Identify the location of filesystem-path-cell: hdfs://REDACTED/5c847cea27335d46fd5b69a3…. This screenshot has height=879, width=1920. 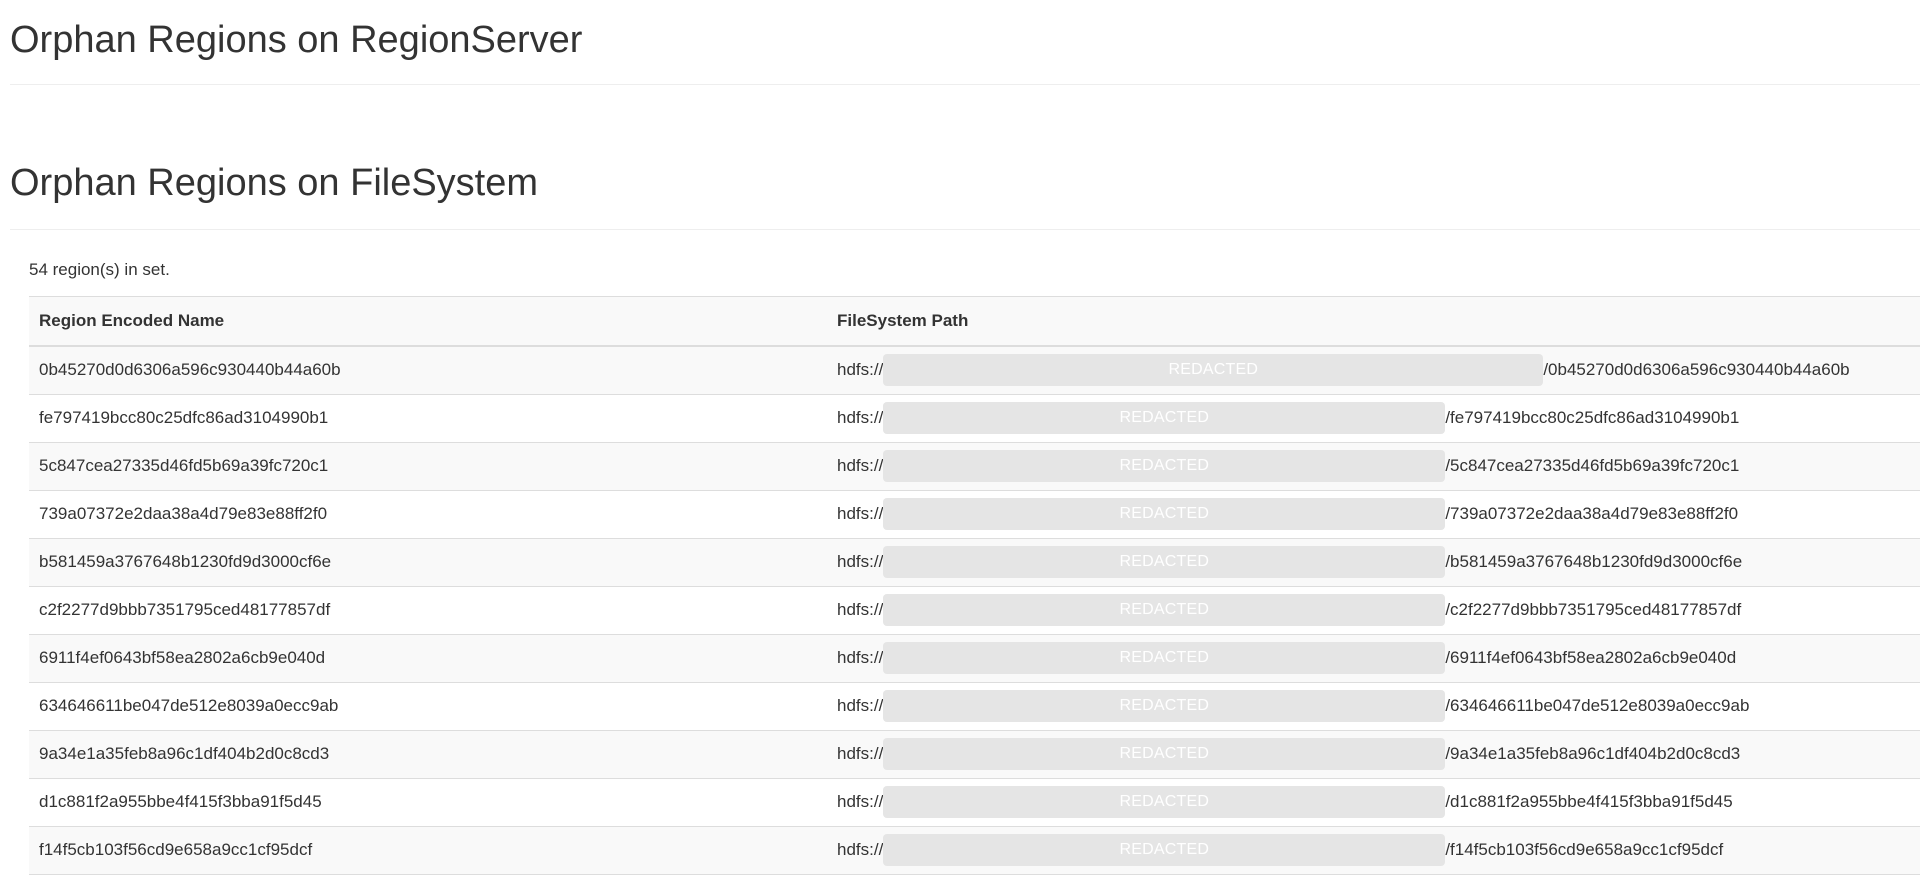
(1373, 466).